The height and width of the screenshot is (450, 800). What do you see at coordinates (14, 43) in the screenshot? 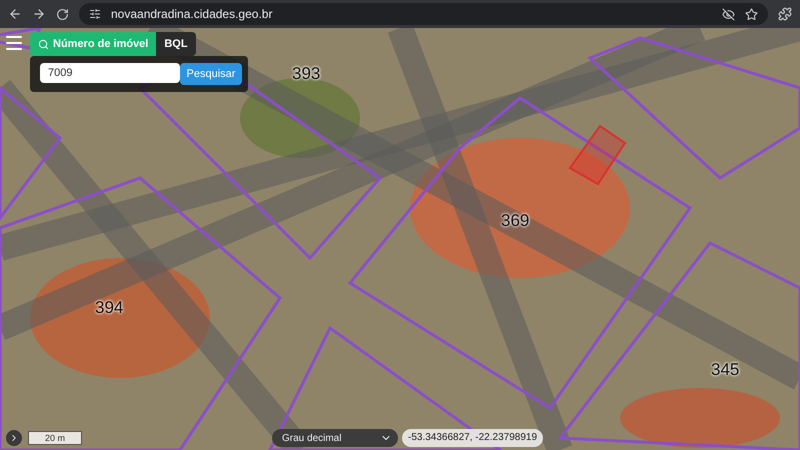
I see `menu-button` at bounding box center [14, 43].